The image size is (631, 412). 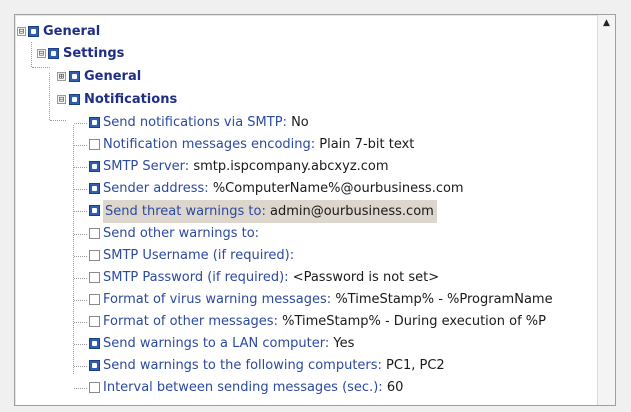 I want to click on setting-label: Send warnings to a LAN computer, so click(x=214, y=343).